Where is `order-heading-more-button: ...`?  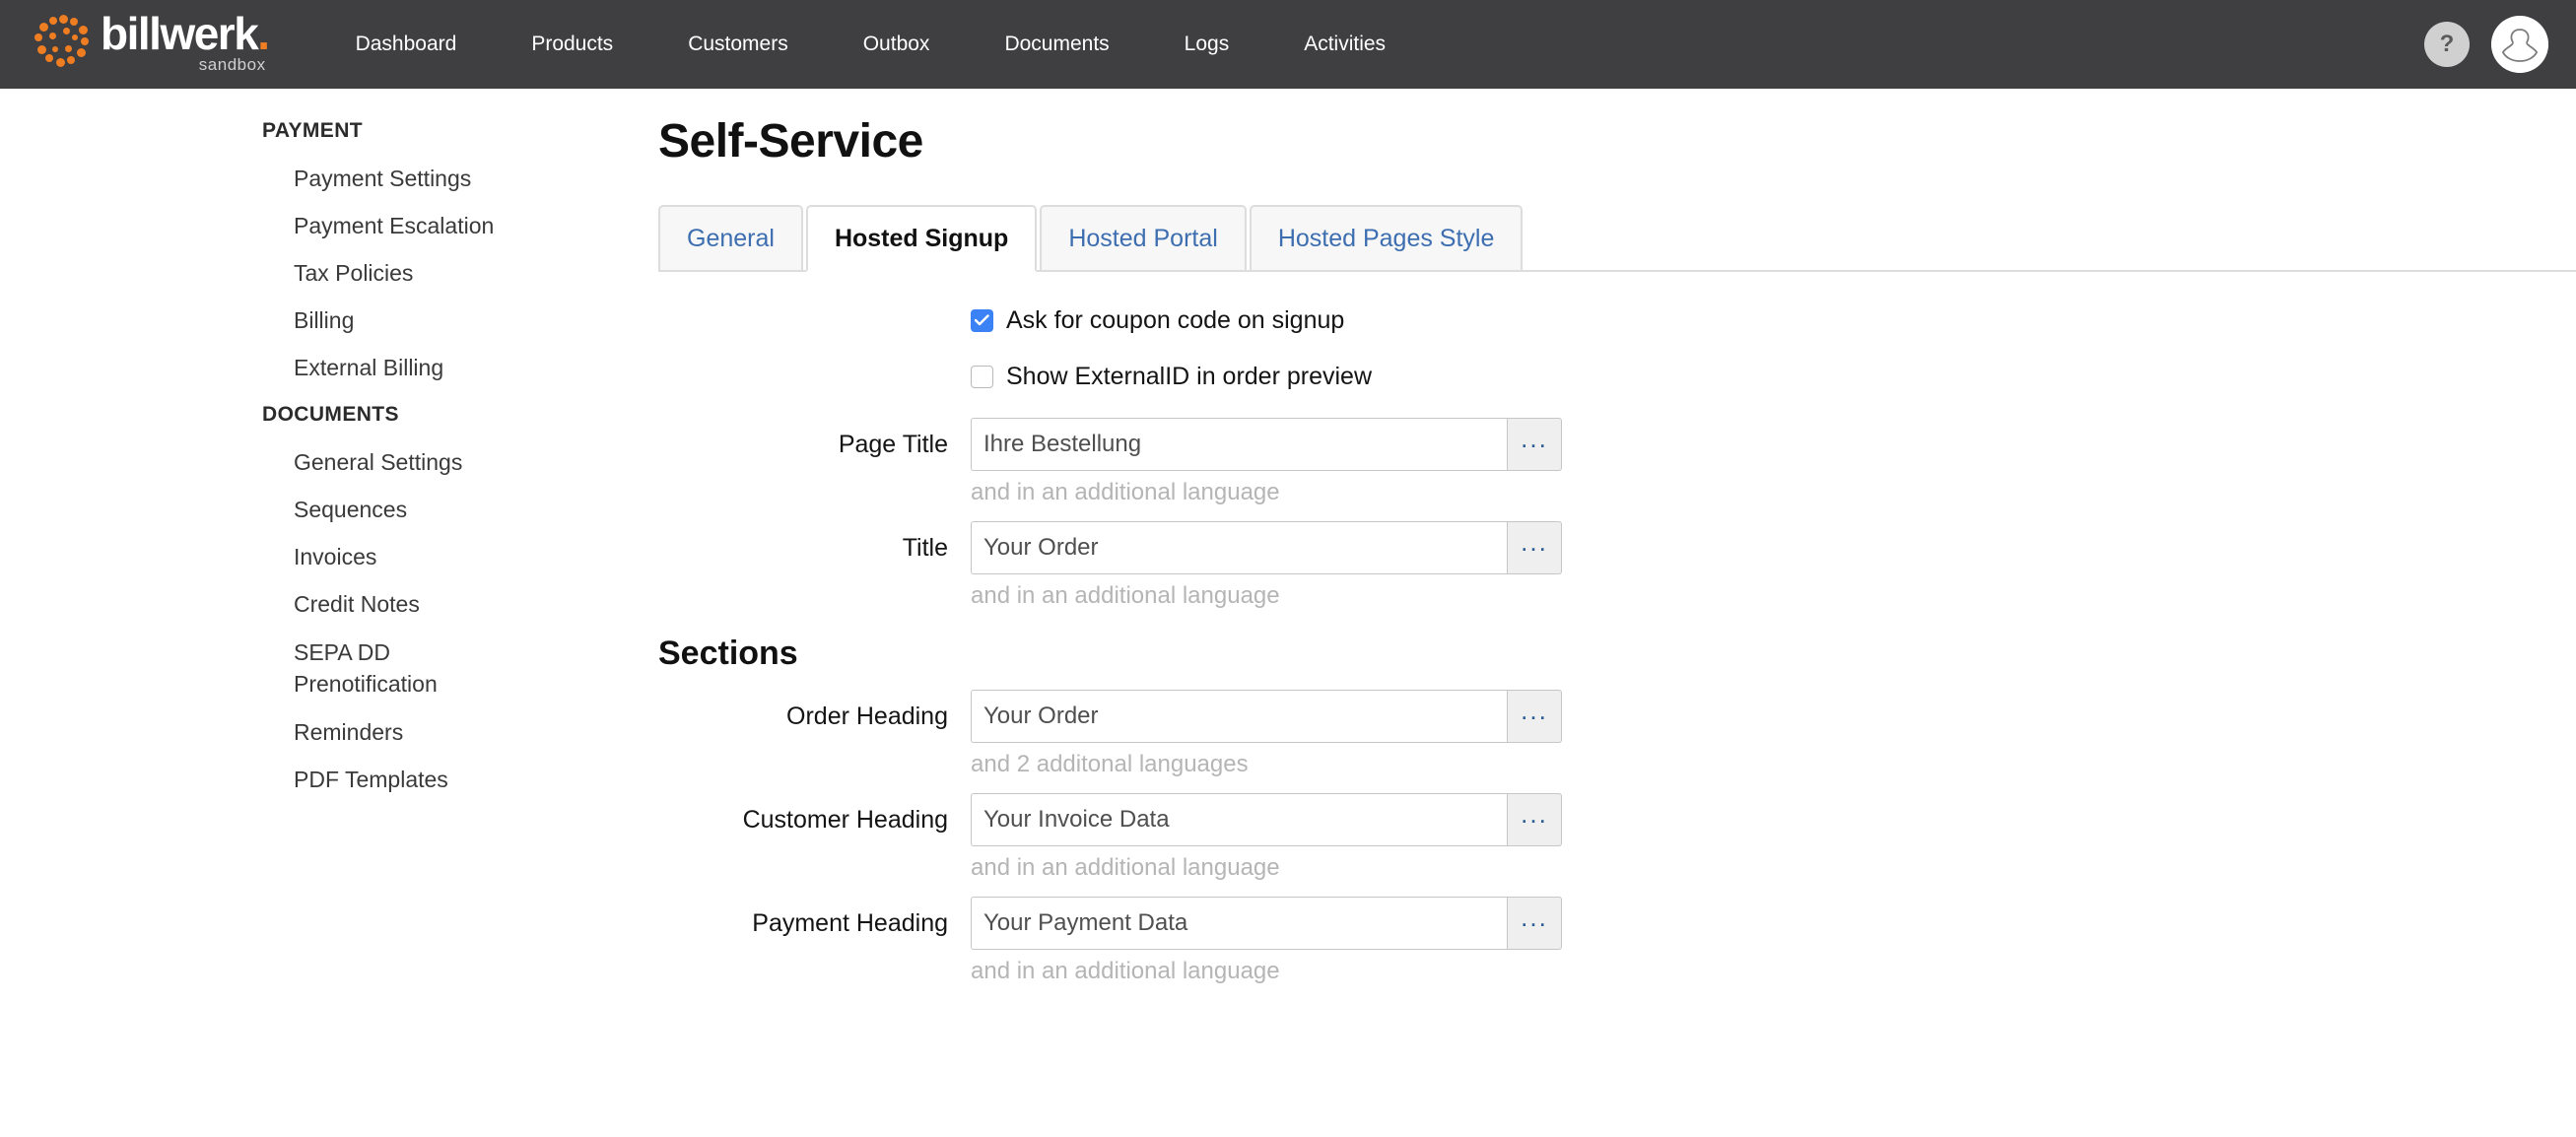 order-heading-more-button: ... is located at coordinates (1534, 717).